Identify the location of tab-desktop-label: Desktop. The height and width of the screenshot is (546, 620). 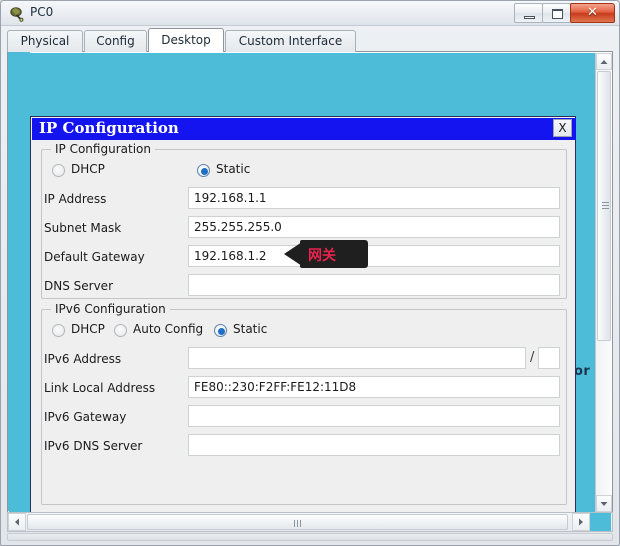
(186, 40).